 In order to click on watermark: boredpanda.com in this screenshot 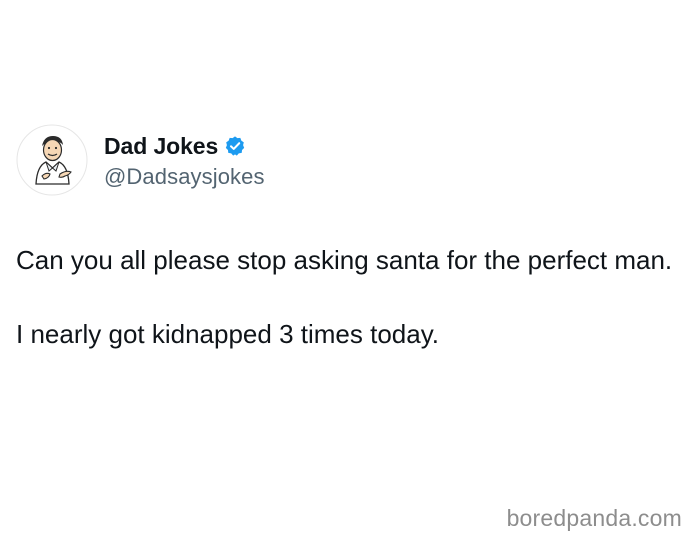, I will do `click(594, 518)`.